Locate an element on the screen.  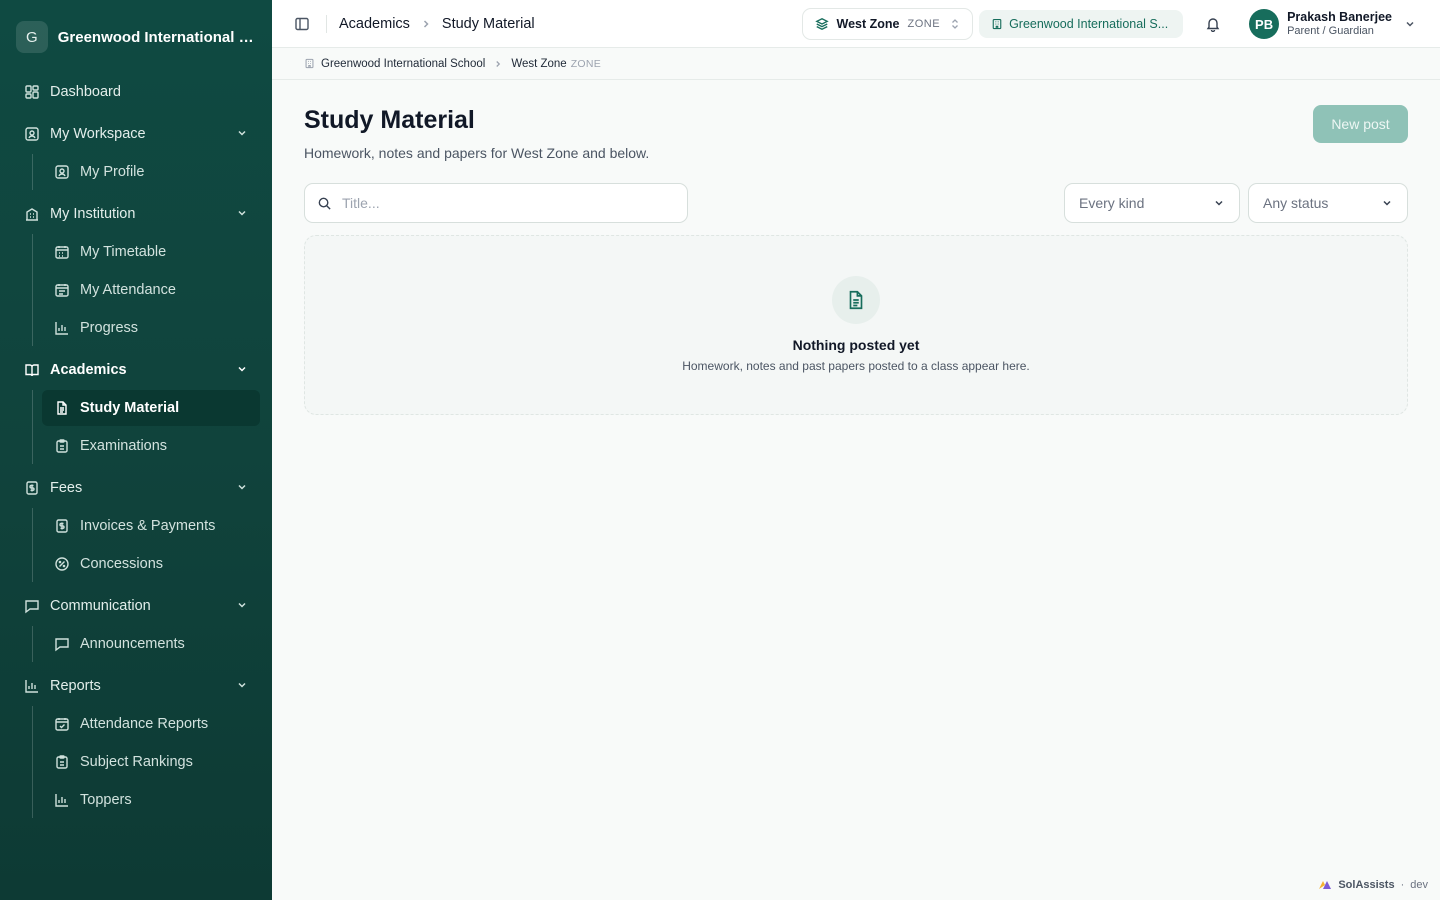
sidebar-subnav: Study Material Examinations is located at coordinates (146, 427).